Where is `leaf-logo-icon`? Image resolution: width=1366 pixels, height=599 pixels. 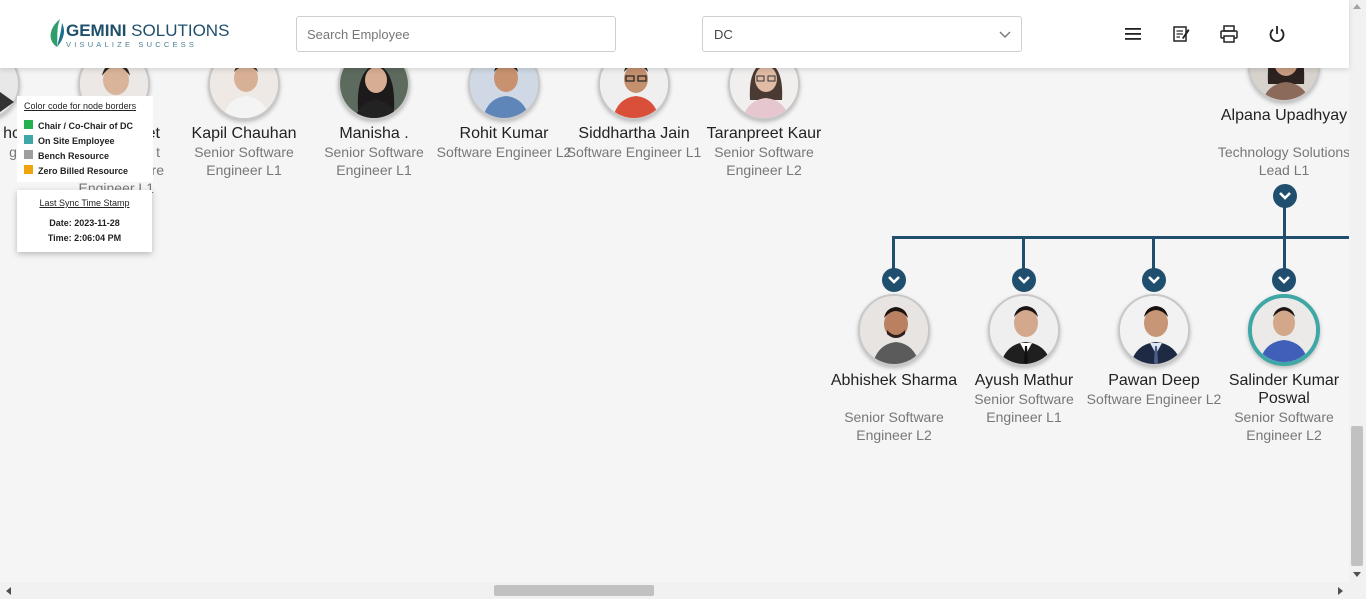
leaf-logo-icon is located at coordinates (57, 33).